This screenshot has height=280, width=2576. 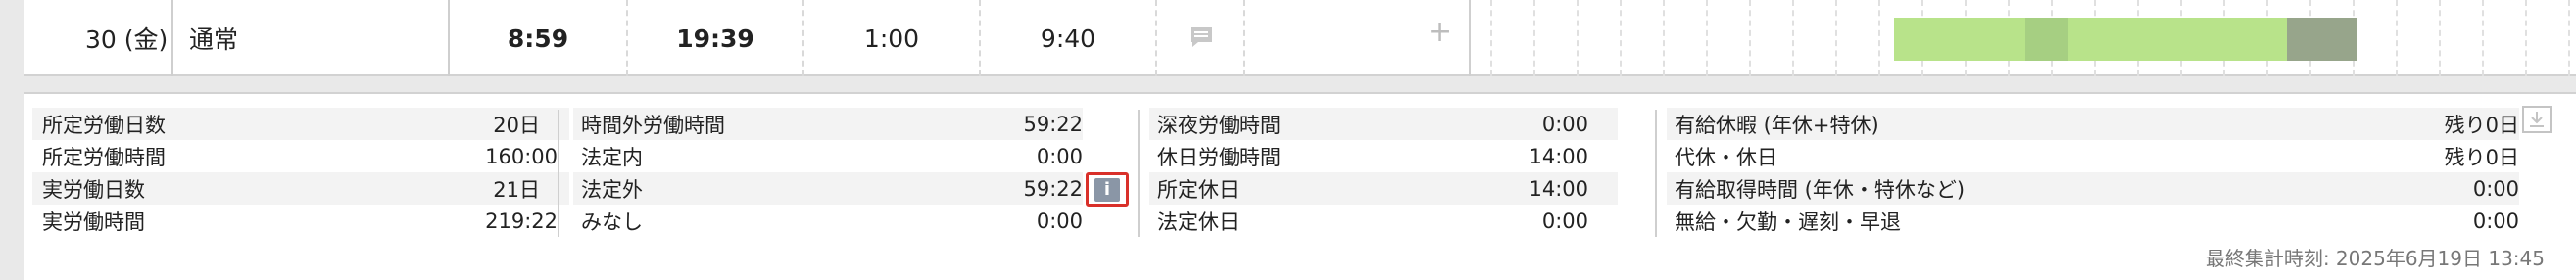 I want to click on summary-row: 代休・休日 残り0日, so click(x=2093, y=156).